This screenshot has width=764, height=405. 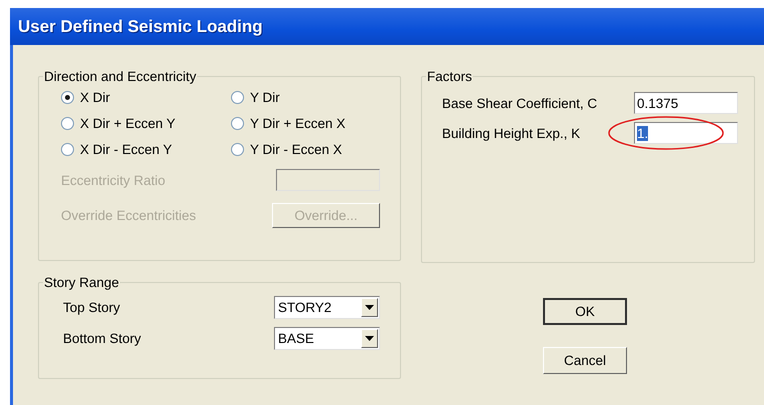 What do you see at coordinates (585, 360) in the screenshot?
I see `dialog-button: Cancel` at bounding box center [585, 360].